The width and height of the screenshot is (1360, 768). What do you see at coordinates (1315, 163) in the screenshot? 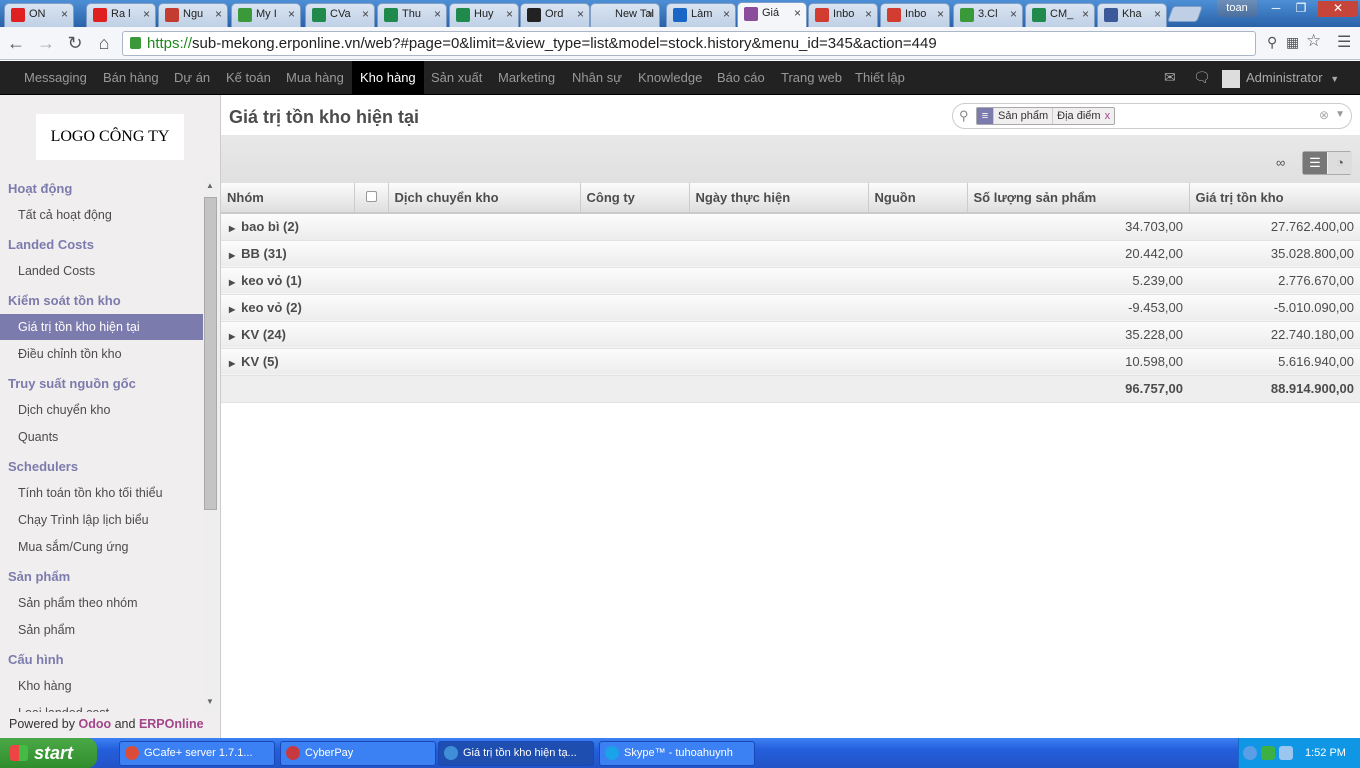
I see `list-view-icon: ☰` at bounding box center [1315, 163].